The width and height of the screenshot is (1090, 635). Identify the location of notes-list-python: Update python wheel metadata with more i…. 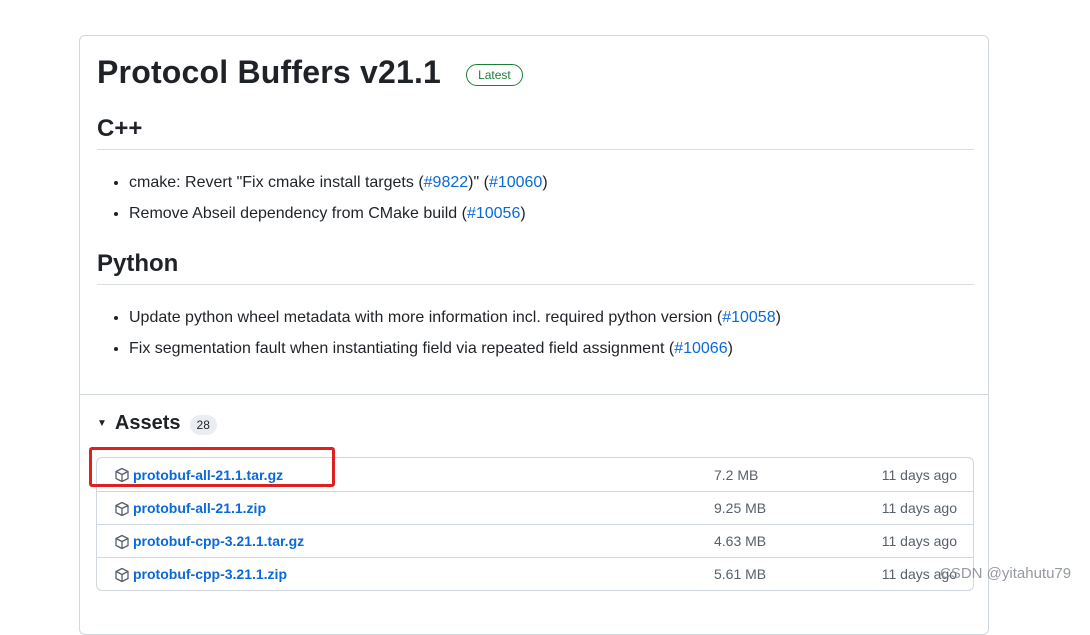
(439, 338).